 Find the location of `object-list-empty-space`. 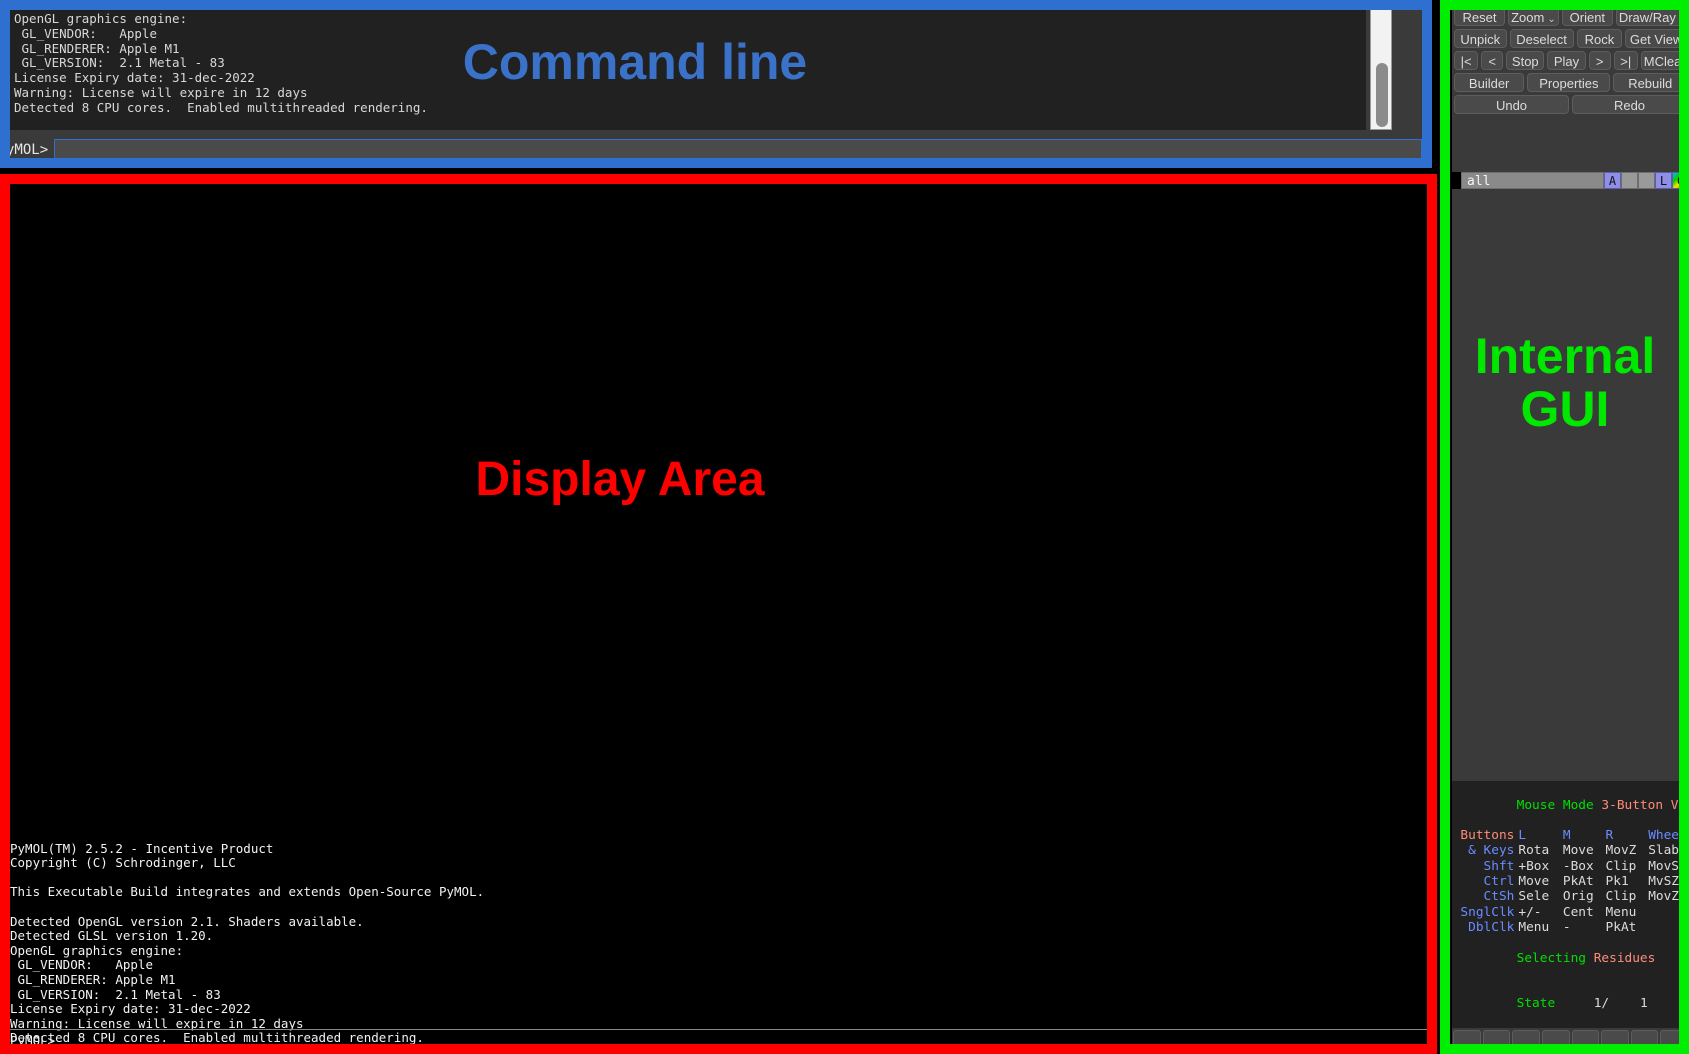

object-list-empty-space is located at coordinates (1570, 506).